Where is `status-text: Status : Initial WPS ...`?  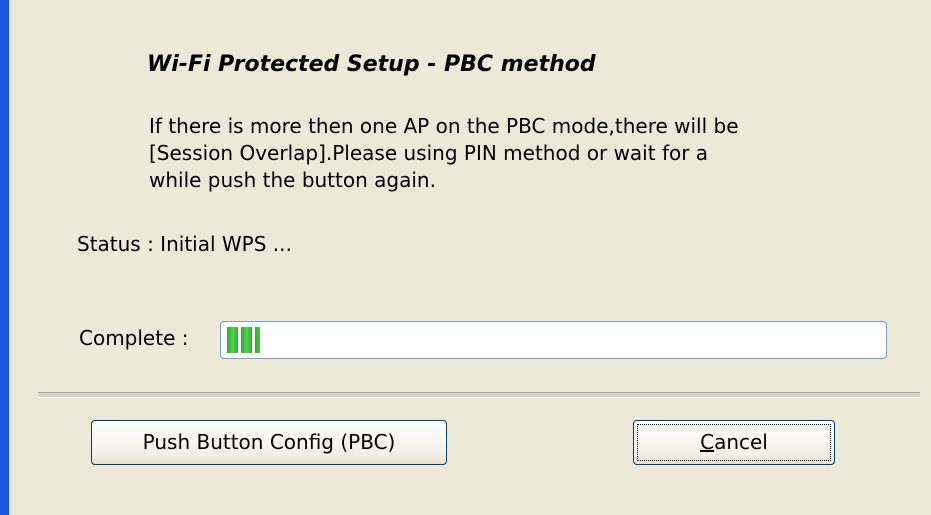 status-text: Status : Initial WPS ... is located at coordinates (184, 244).